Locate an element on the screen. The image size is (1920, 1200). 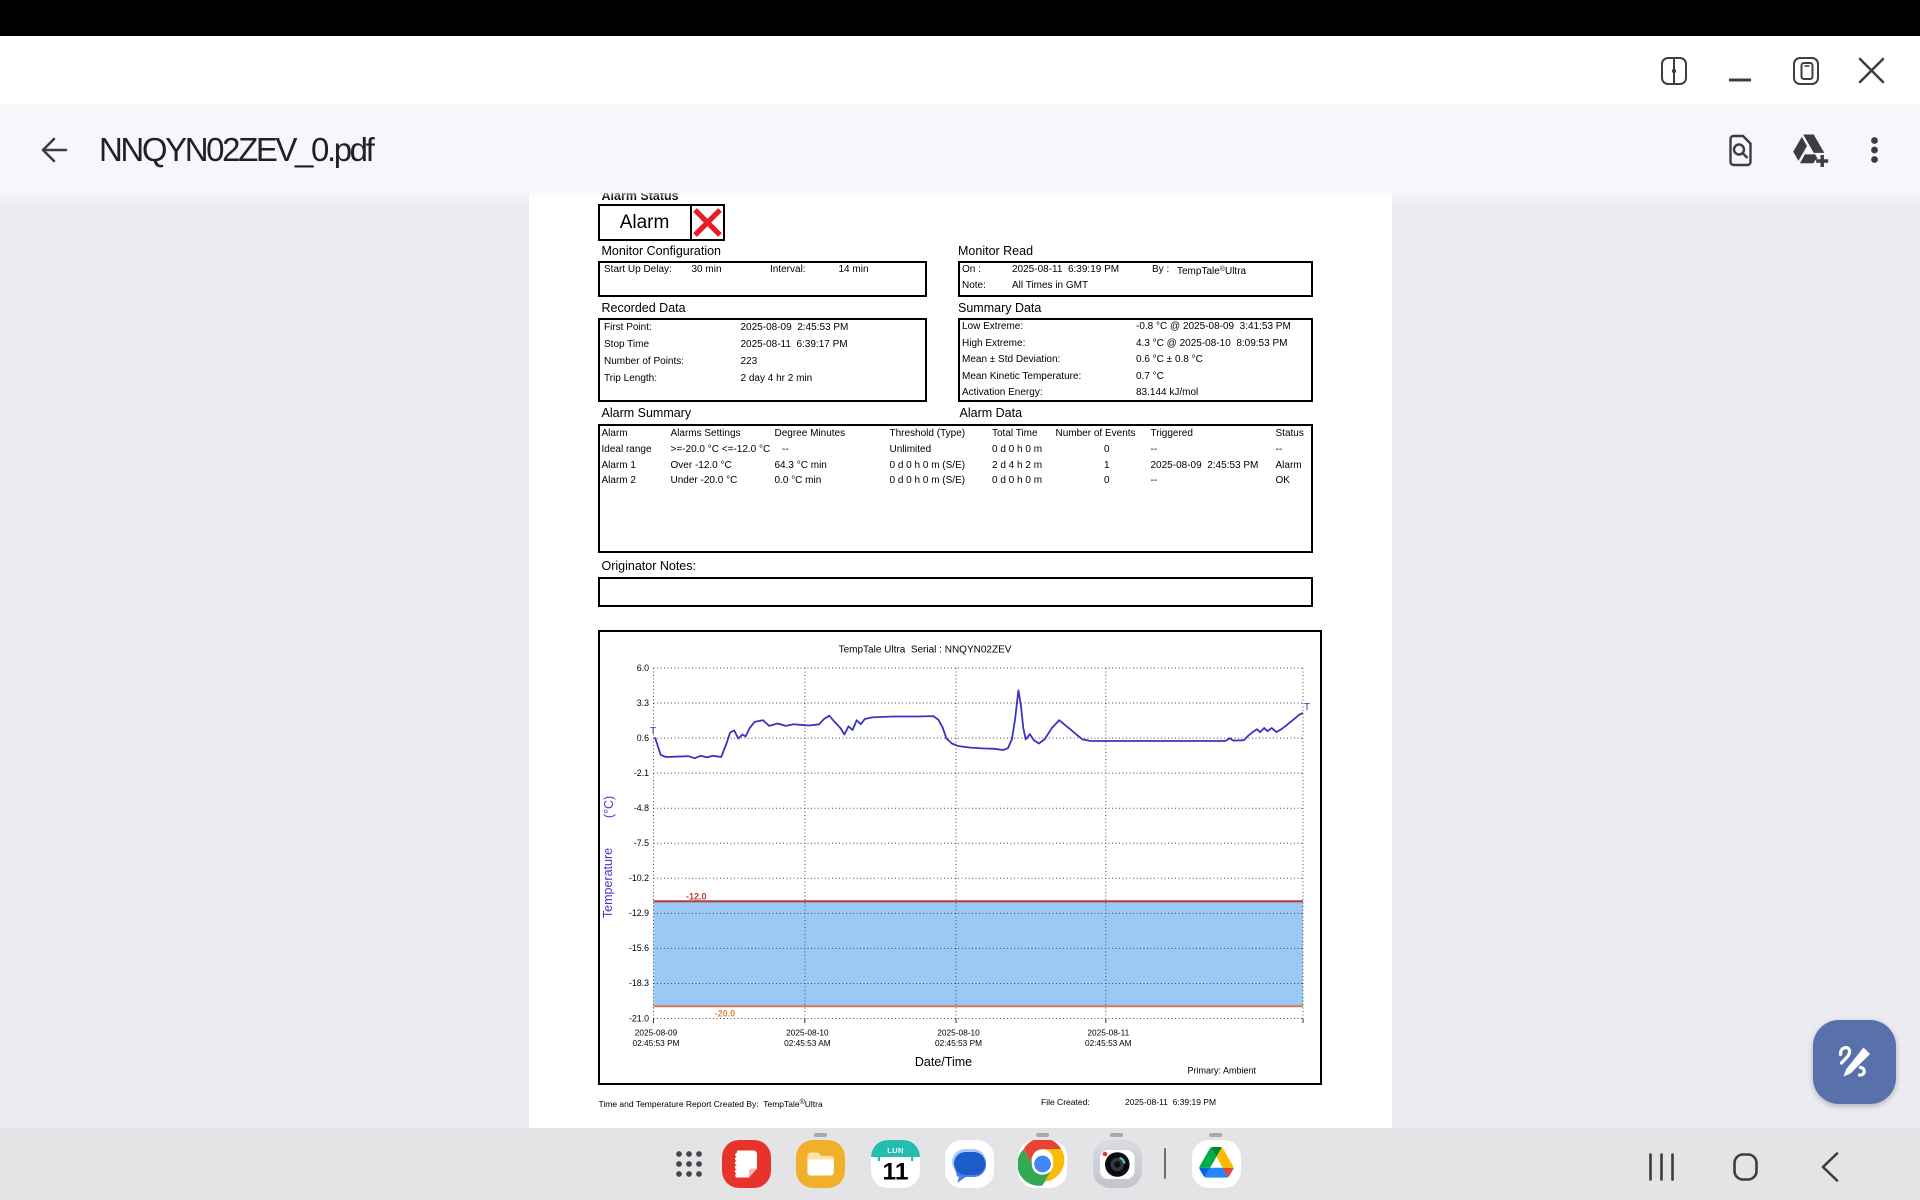
svg-text: -21.0 is located at coordinates (638, 1018).